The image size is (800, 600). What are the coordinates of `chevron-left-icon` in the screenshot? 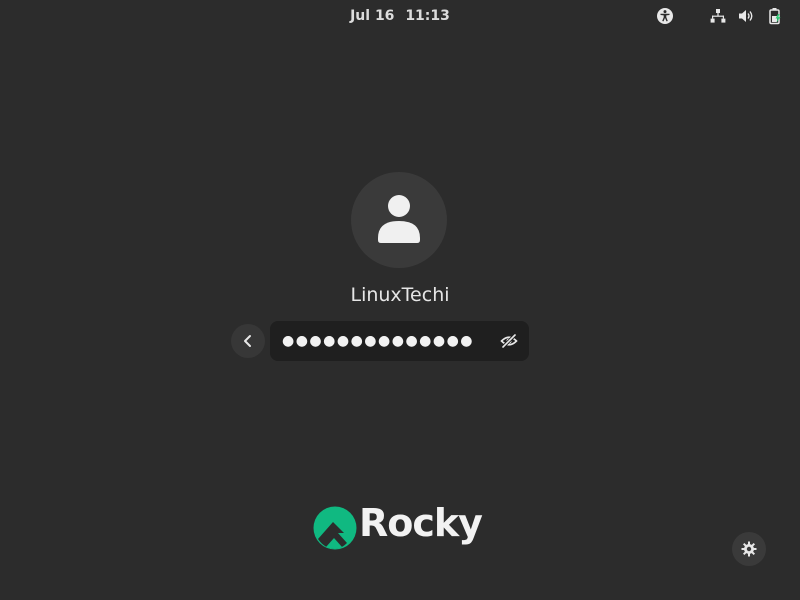 It's located at (247, 341).